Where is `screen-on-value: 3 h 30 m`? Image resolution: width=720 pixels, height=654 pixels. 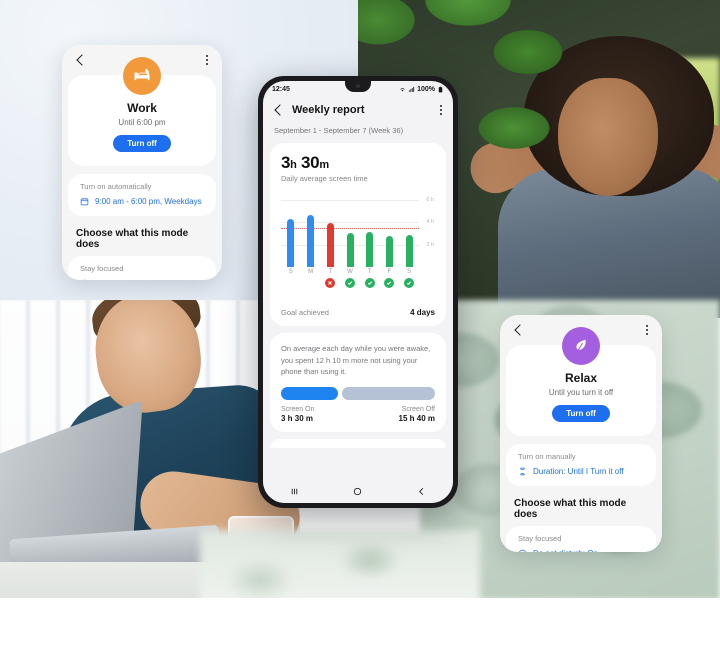 screen-on-value: 3 h 30 m is located at coordinates (297, 418).